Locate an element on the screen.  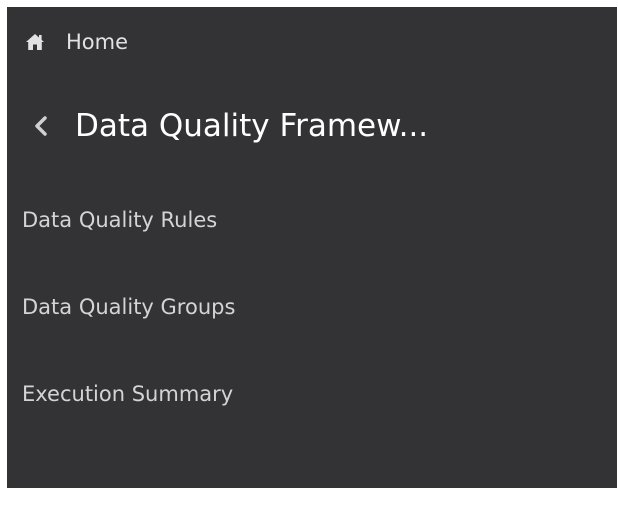
nav-item-data-quality-groups: Data Quality Groups is located at coordinates (128, 307).